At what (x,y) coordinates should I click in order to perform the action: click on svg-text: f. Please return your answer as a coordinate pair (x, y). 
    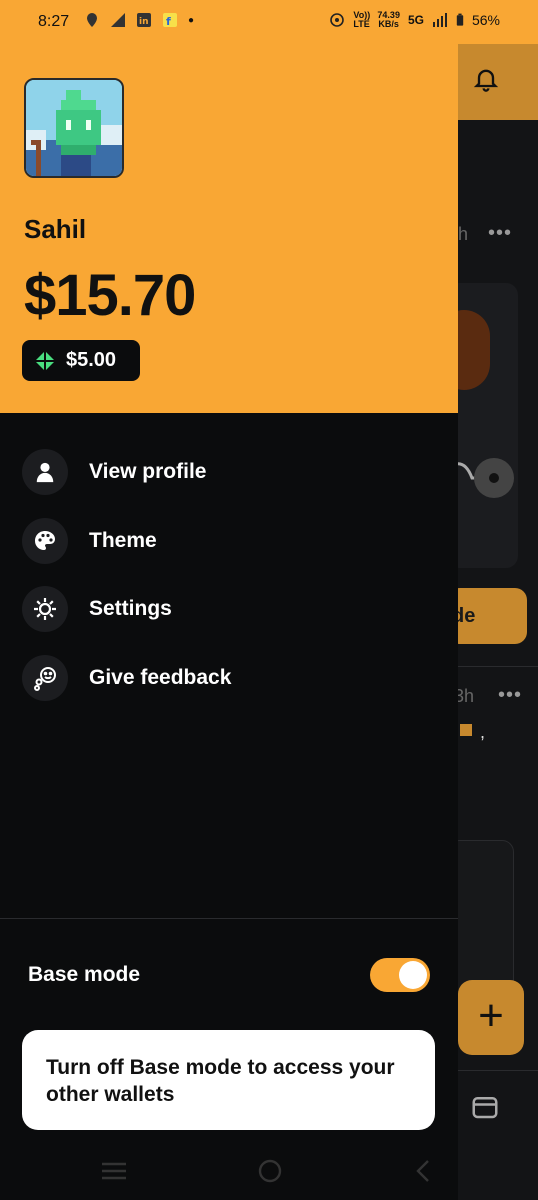
    Looking at the image, I should click on (168, 21).